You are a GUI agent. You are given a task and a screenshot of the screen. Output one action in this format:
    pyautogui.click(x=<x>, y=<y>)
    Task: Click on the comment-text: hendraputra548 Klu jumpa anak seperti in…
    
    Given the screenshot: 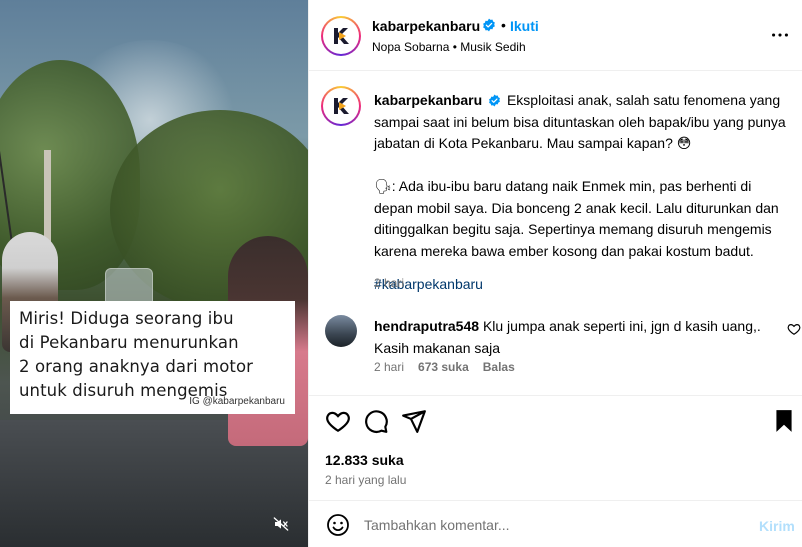 What is the action you would take?
    pyautogui.click(x=569, y=337)
    